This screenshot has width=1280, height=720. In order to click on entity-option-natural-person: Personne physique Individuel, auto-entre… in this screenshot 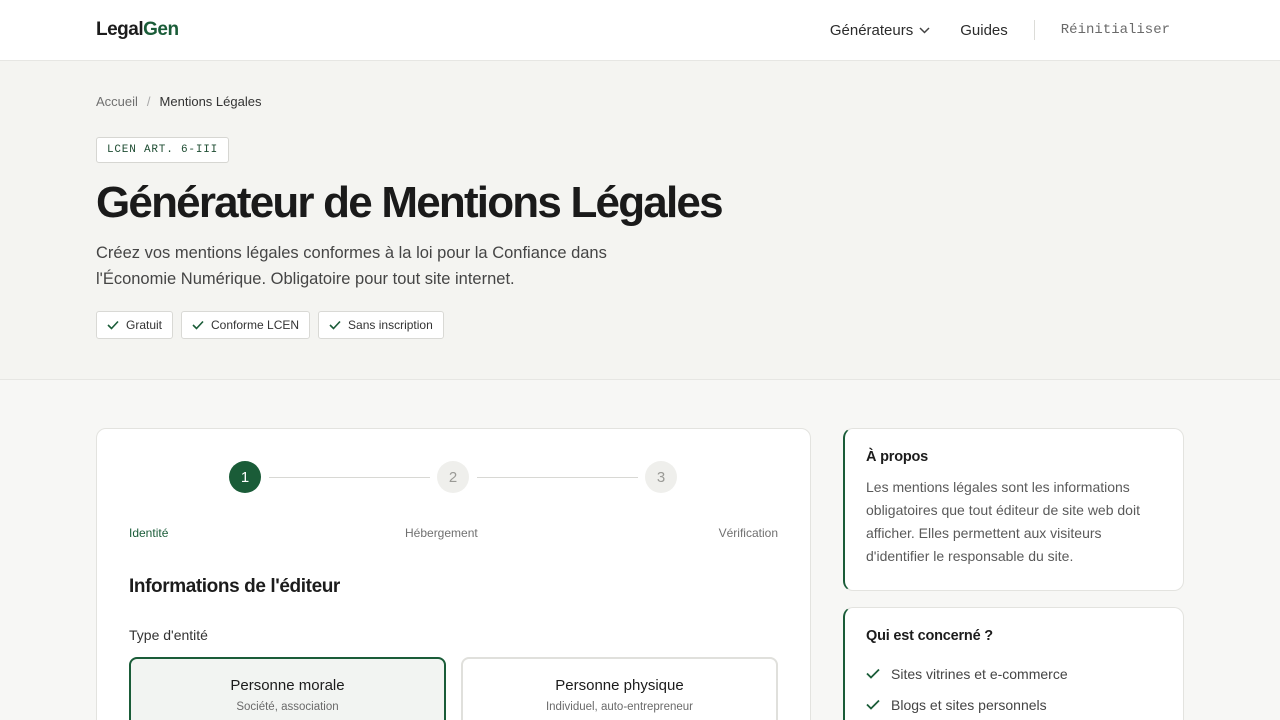, I will do `click(619, 688)`.